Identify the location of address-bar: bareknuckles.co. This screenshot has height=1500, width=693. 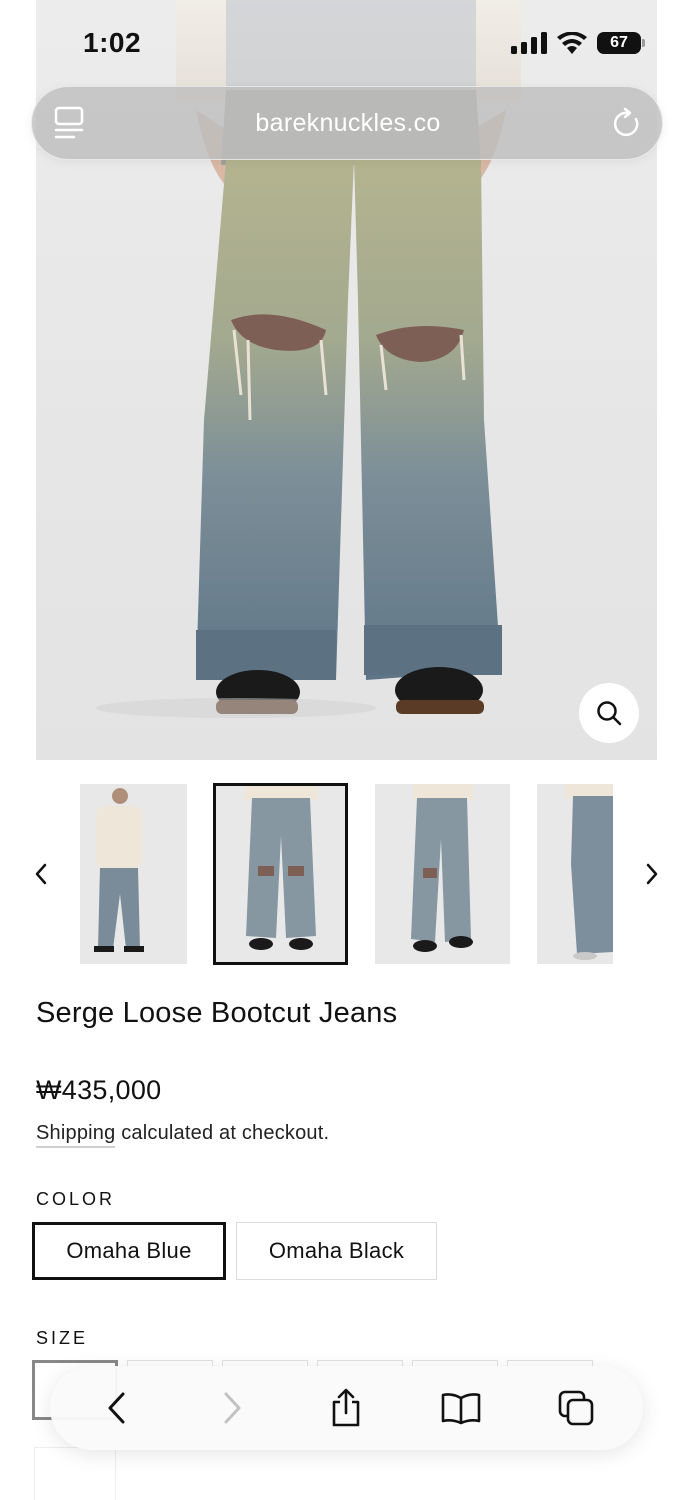
(347, 123).